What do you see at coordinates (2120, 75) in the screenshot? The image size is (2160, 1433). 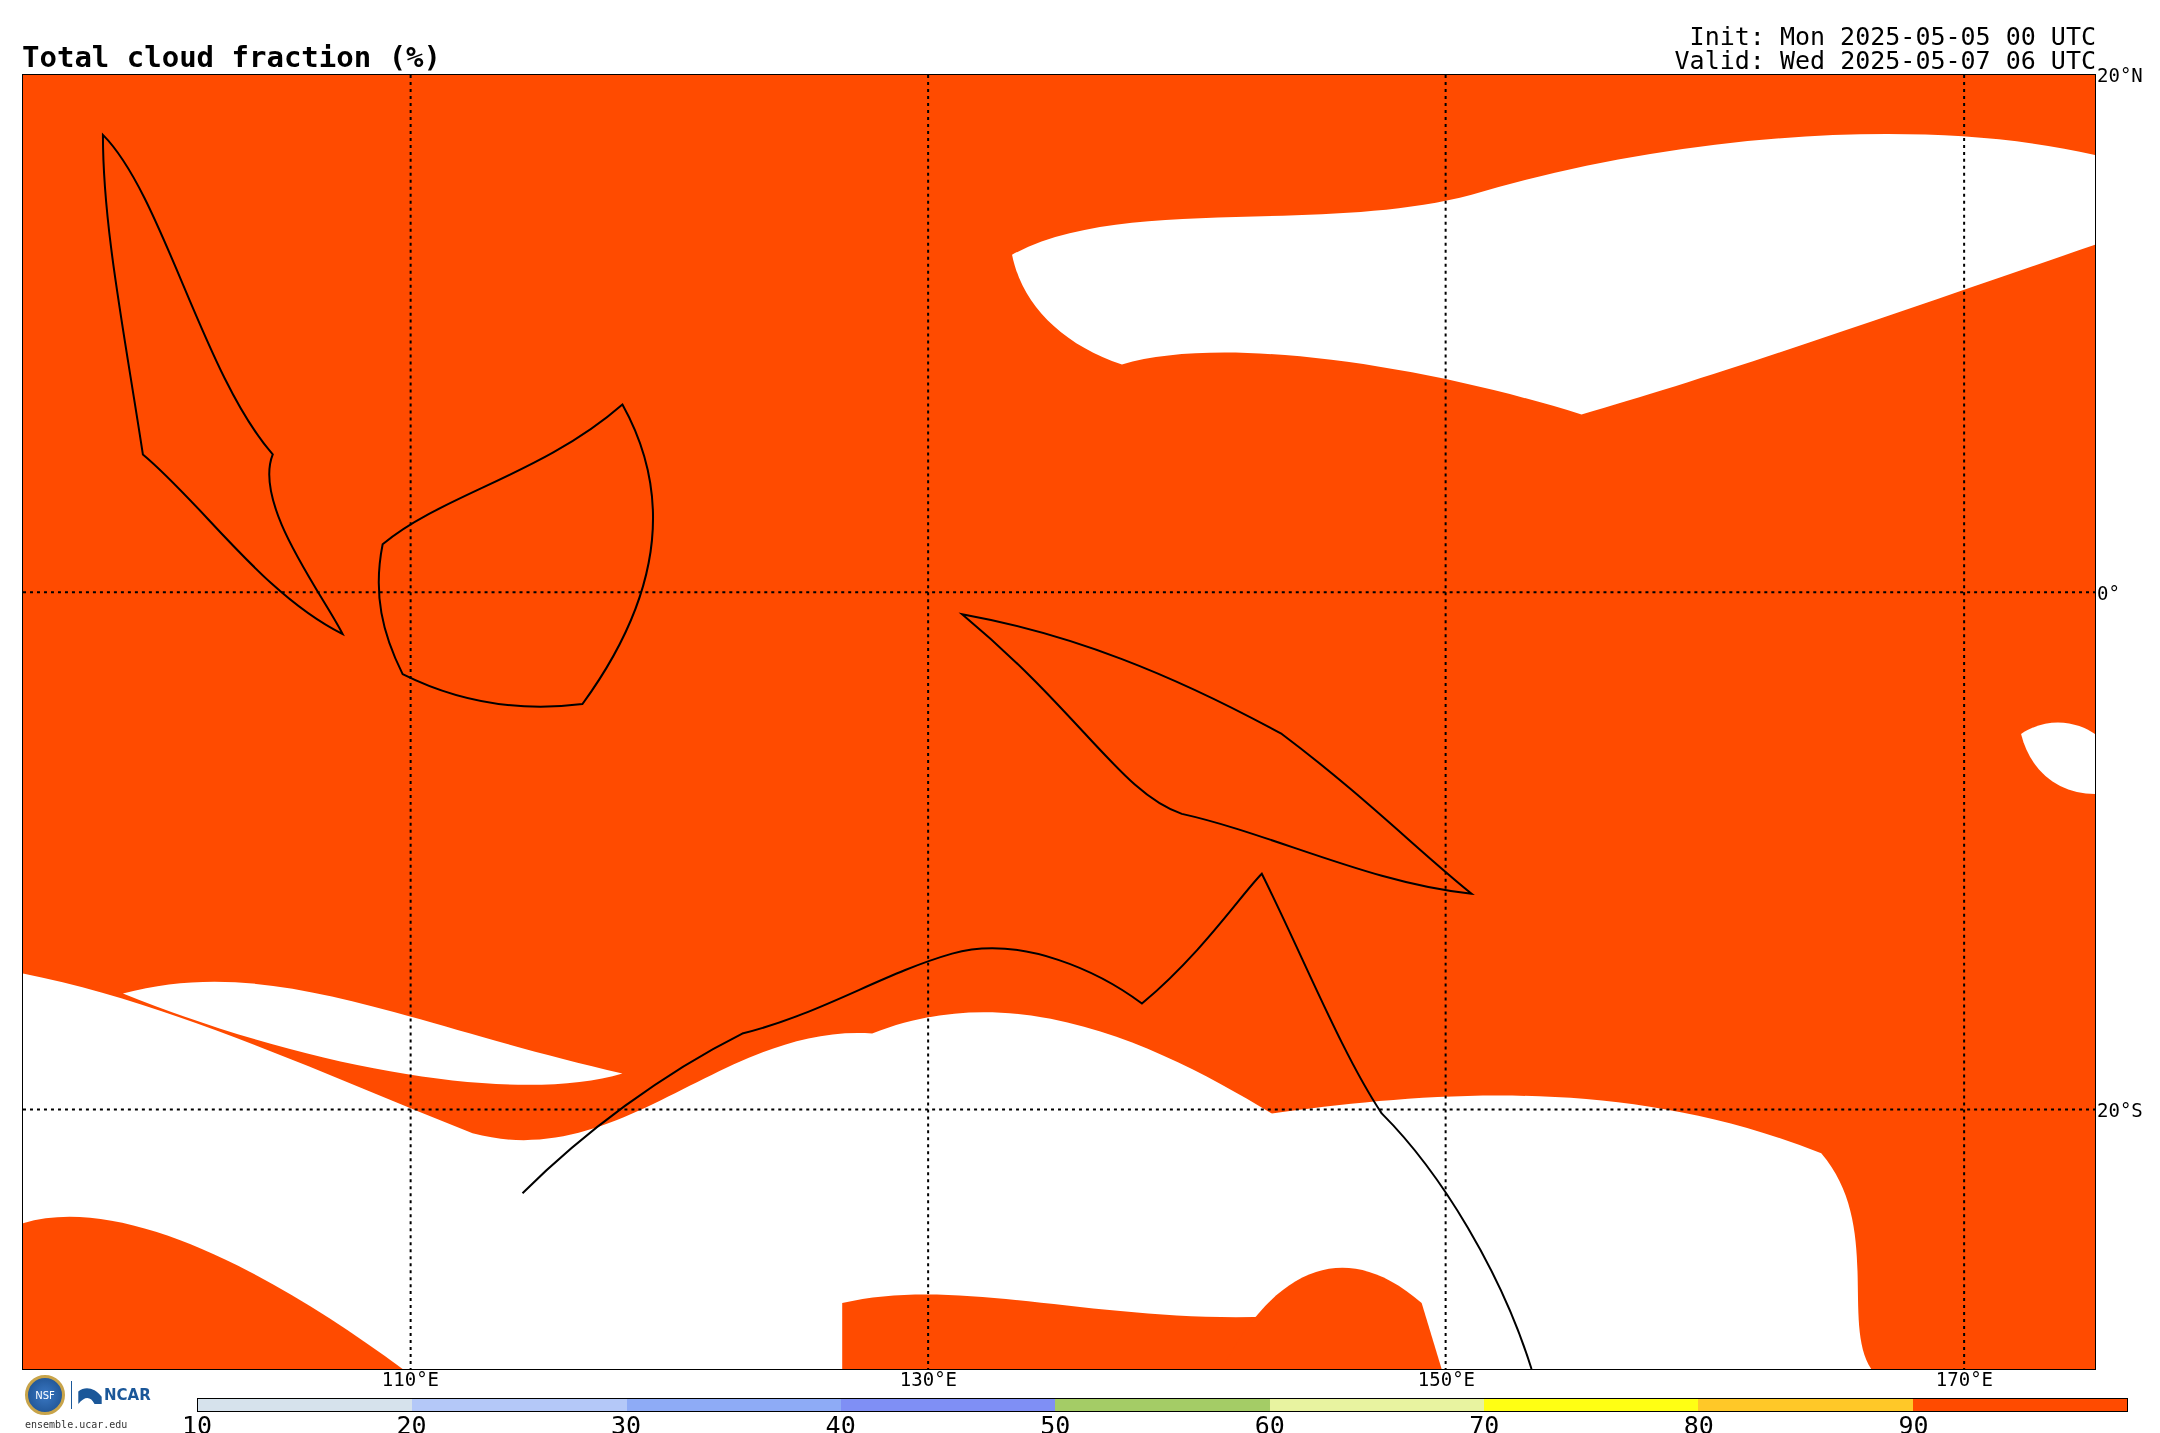 I see `latitude-label: 20°N` at bounding box center [2120, 75].